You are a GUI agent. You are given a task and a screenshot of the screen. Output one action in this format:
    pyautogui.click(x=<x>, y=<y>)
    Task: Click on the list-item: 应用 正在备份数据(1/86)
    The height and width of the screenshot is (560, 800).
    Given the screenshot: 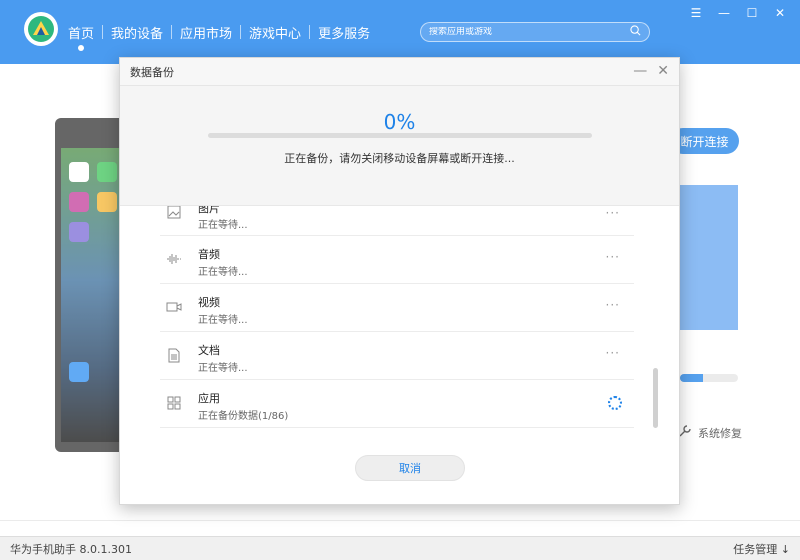 What is the action you would take?
    pyautogui.click(x=397, y=404)
    